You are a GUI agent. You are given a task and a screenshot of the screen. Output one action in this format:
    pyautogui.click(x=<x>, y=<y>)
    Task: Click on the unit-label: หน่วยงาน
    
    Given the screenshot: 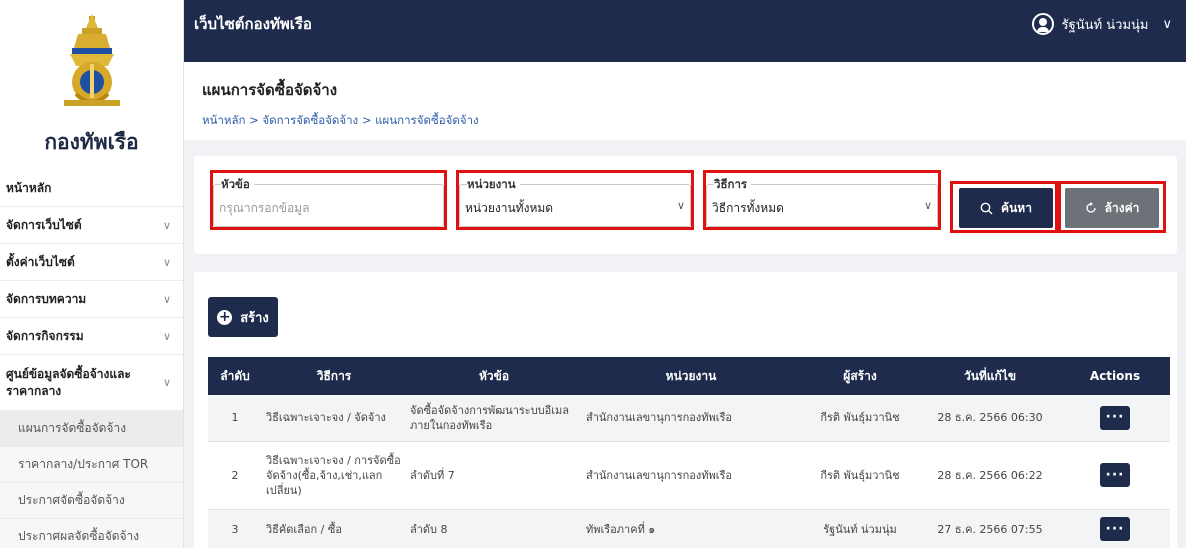 What is the action you would take?
    pyautogui.click(x=493, y=185)
    